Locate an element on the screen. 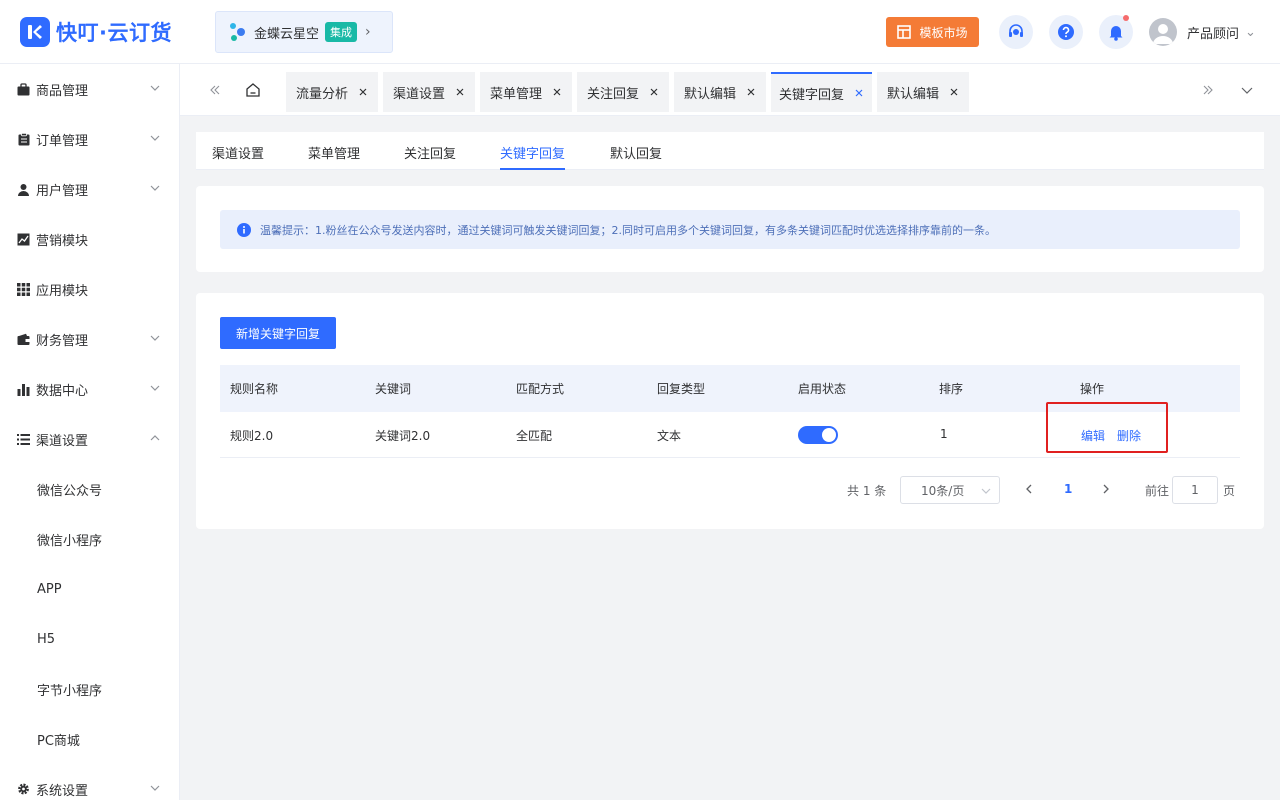  clipboard-icon is located at coordinates (23, 139).